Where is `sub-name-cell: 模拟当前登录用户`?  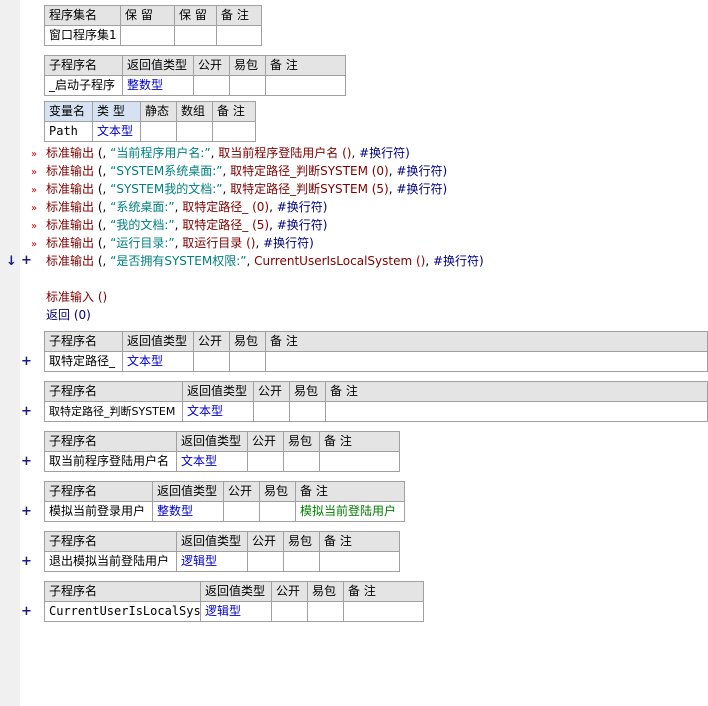
sub-name-cell: 模拟当前登录用户 is located at coordinates (98, 511).